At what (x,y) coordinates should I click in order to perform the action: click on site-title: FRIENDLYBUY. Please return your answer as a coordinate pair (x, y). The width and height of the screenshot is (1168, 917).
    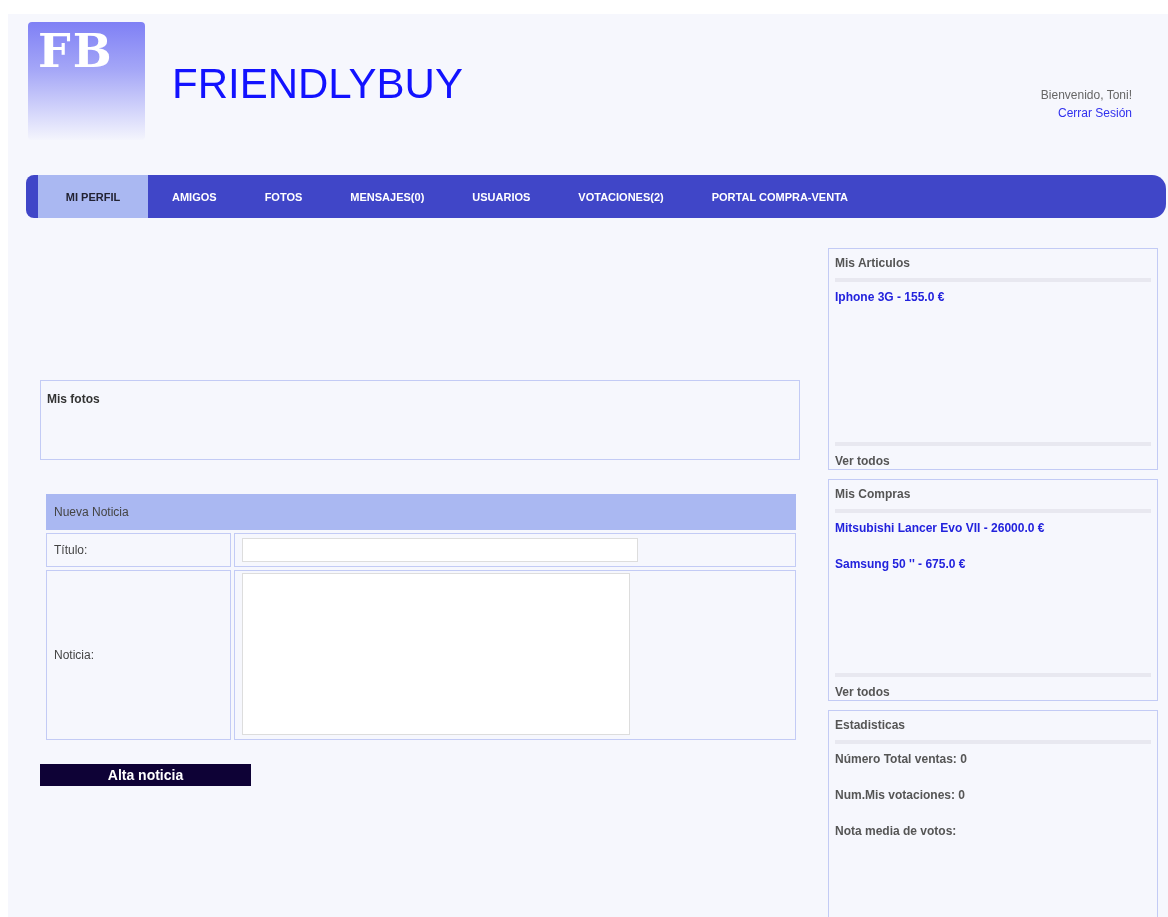
    Looking at the image, I should click on (317, 84).